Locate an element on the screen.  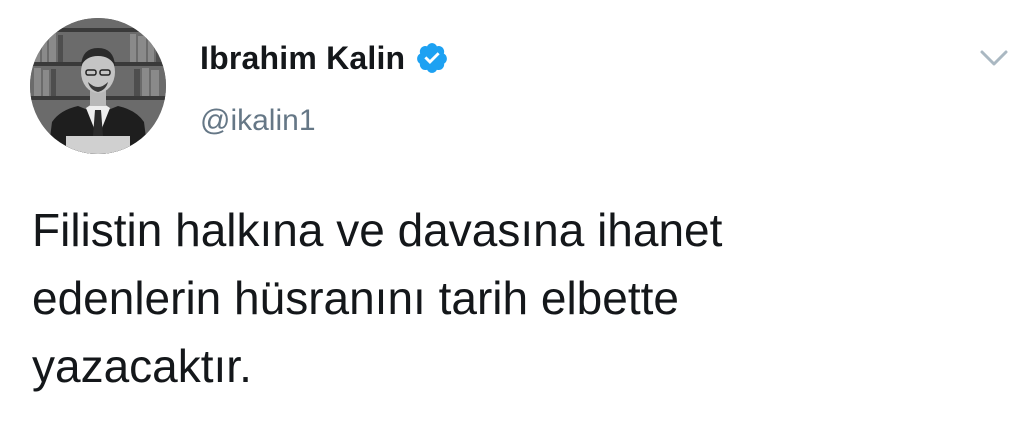
verified-badge-icon is located at coordinates (432, 58).